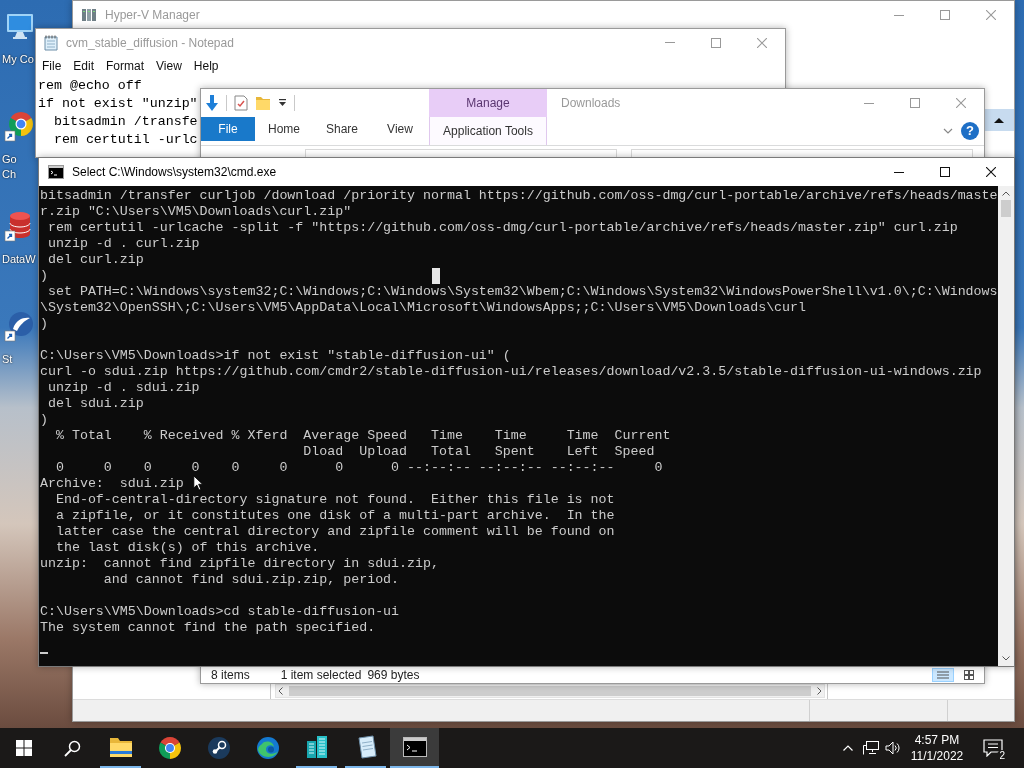  Describe the element at coordinates (871, 748) in the screenshot. I see `network-icon` at that location.